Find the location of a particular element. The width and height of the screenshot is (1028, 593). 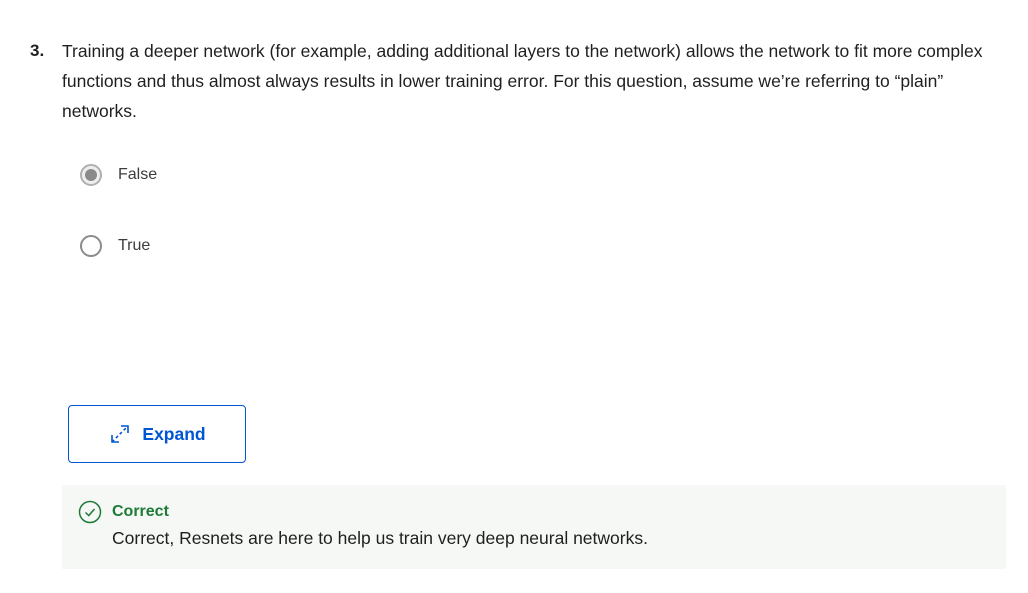

radio-unselected-icon is located at coordinates (91, 246).